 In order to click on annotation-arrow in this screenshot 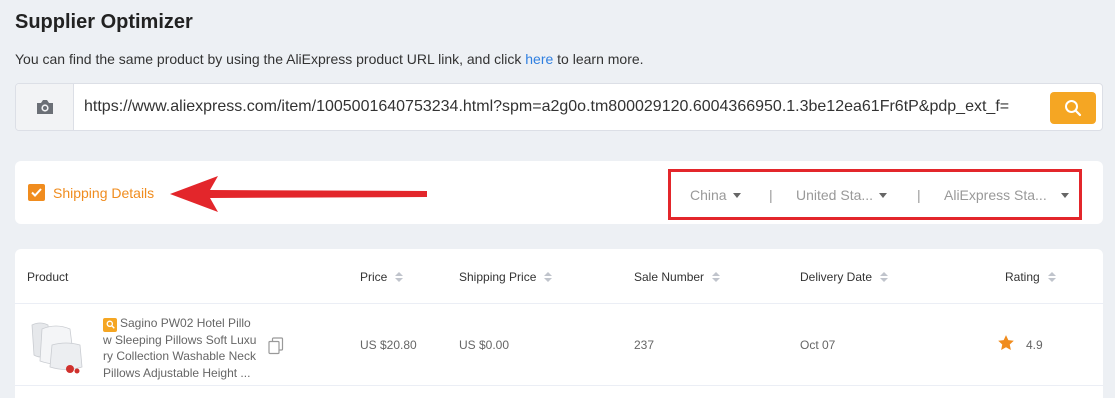, I will do `click(298, 194)`.